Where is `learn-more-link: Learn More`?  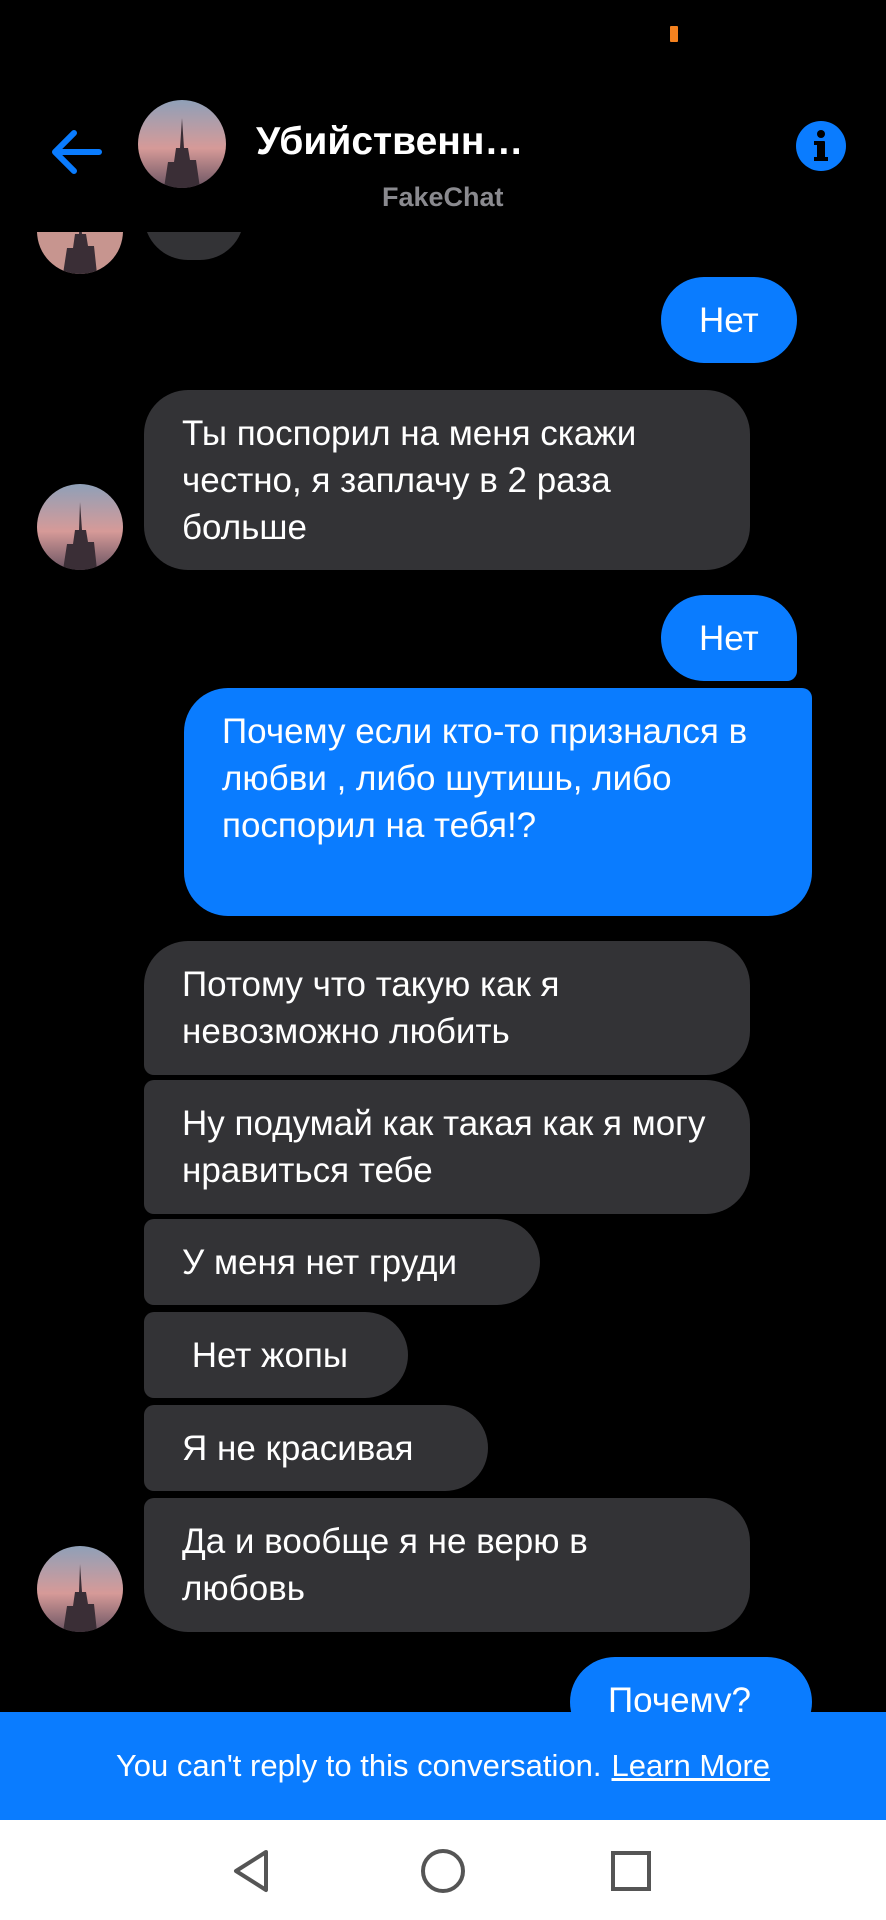
learn-more-link: Learn More is located at coordinates (691, 1766).